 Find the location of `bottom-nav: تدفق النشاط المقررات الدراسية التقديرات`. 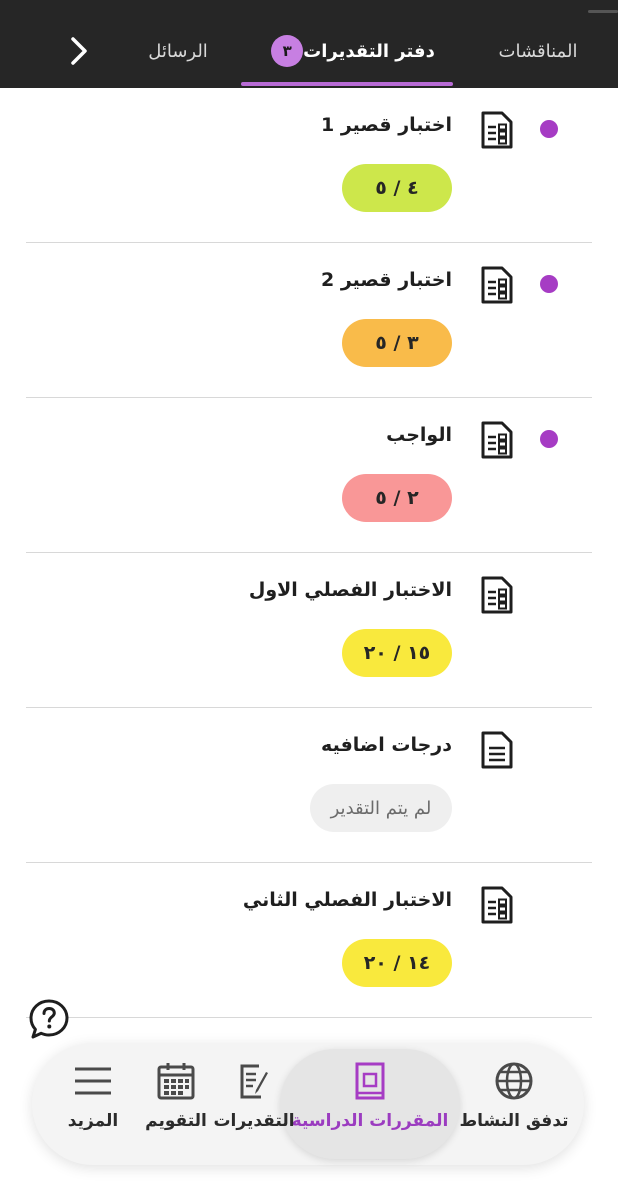

bottom-nav: تدفق النشاط المقررات الدراسية التقديرات is located at coordinates (308, 1104).